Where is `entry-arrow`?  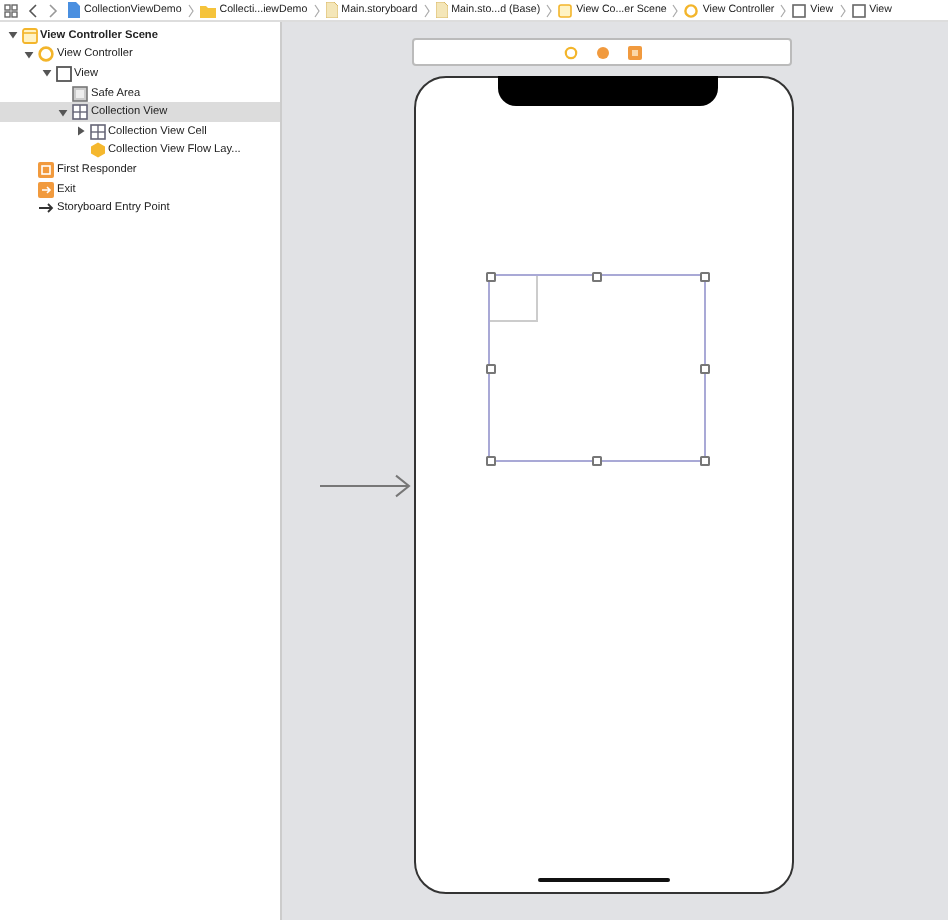
entry-arrow is located at coordinates (366, 486).